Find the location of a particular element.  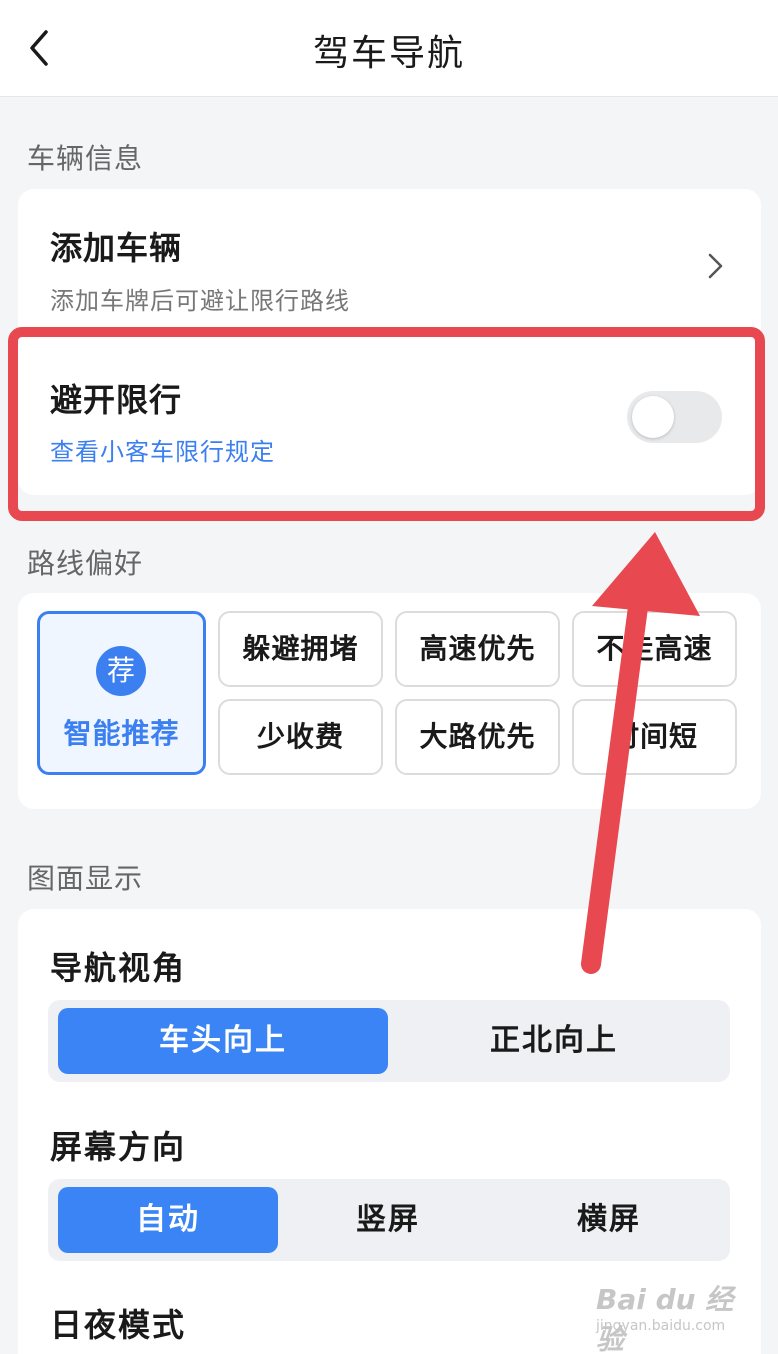

baidu-watermark: Bai du 经验 jingyan.baidu.com is located at coordinates (670, 1312).